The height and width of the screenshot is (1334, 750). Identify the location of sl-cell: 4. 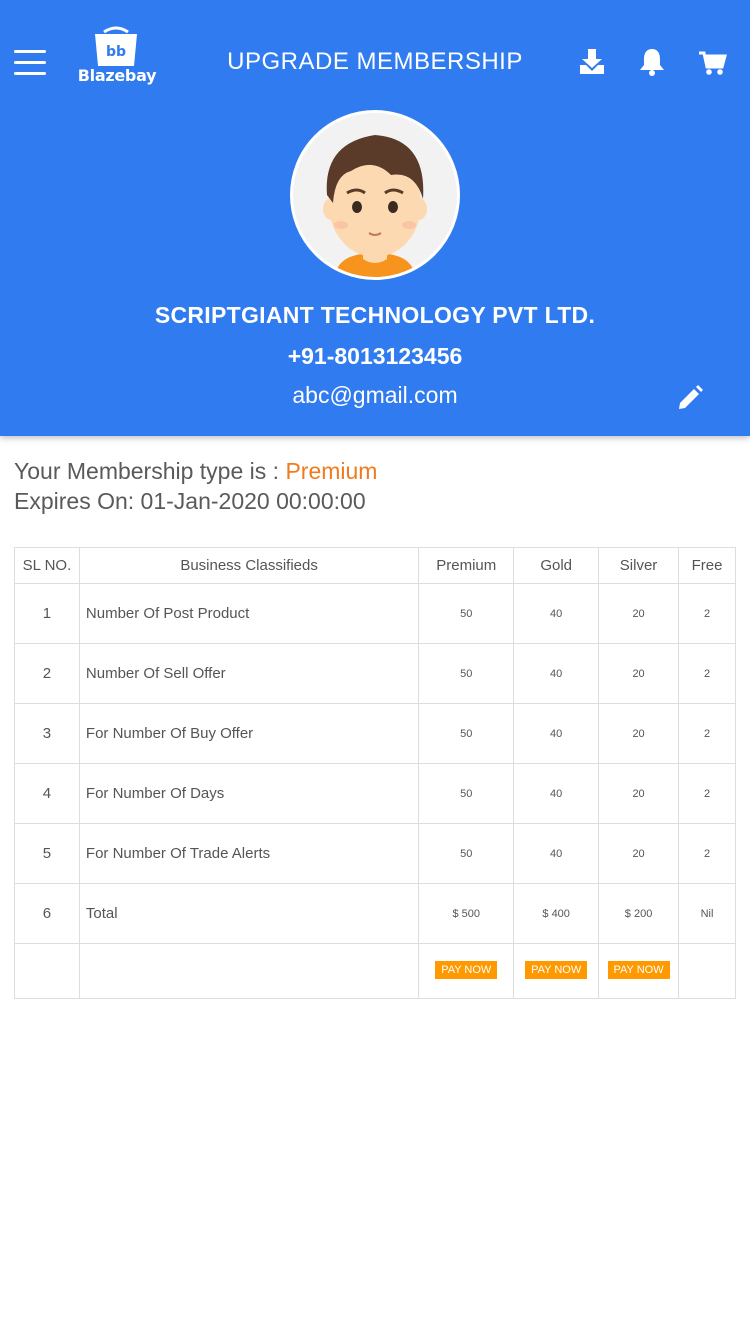
(47, 793).